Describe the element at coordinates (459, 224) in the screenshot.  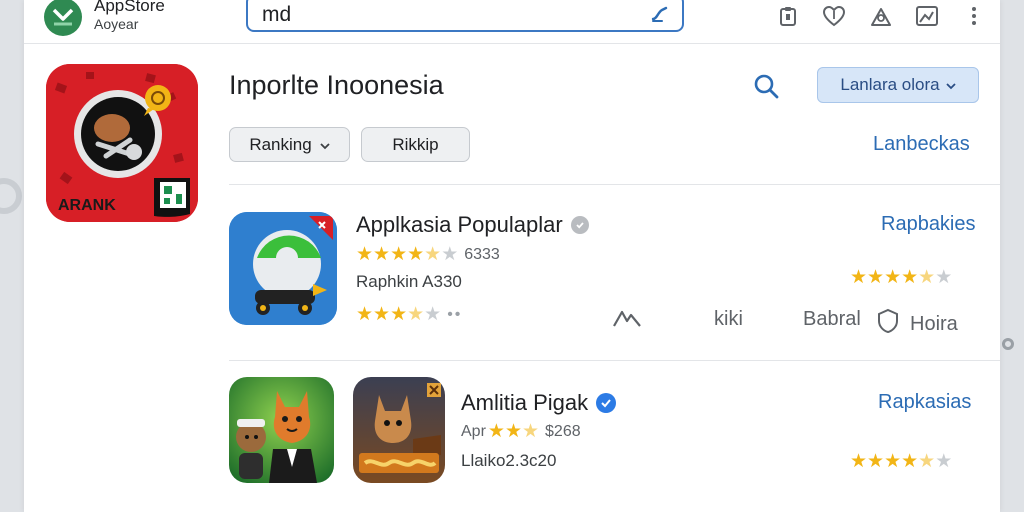
I see `app-title-popular-text: Applkasia Populaplar` at that location.